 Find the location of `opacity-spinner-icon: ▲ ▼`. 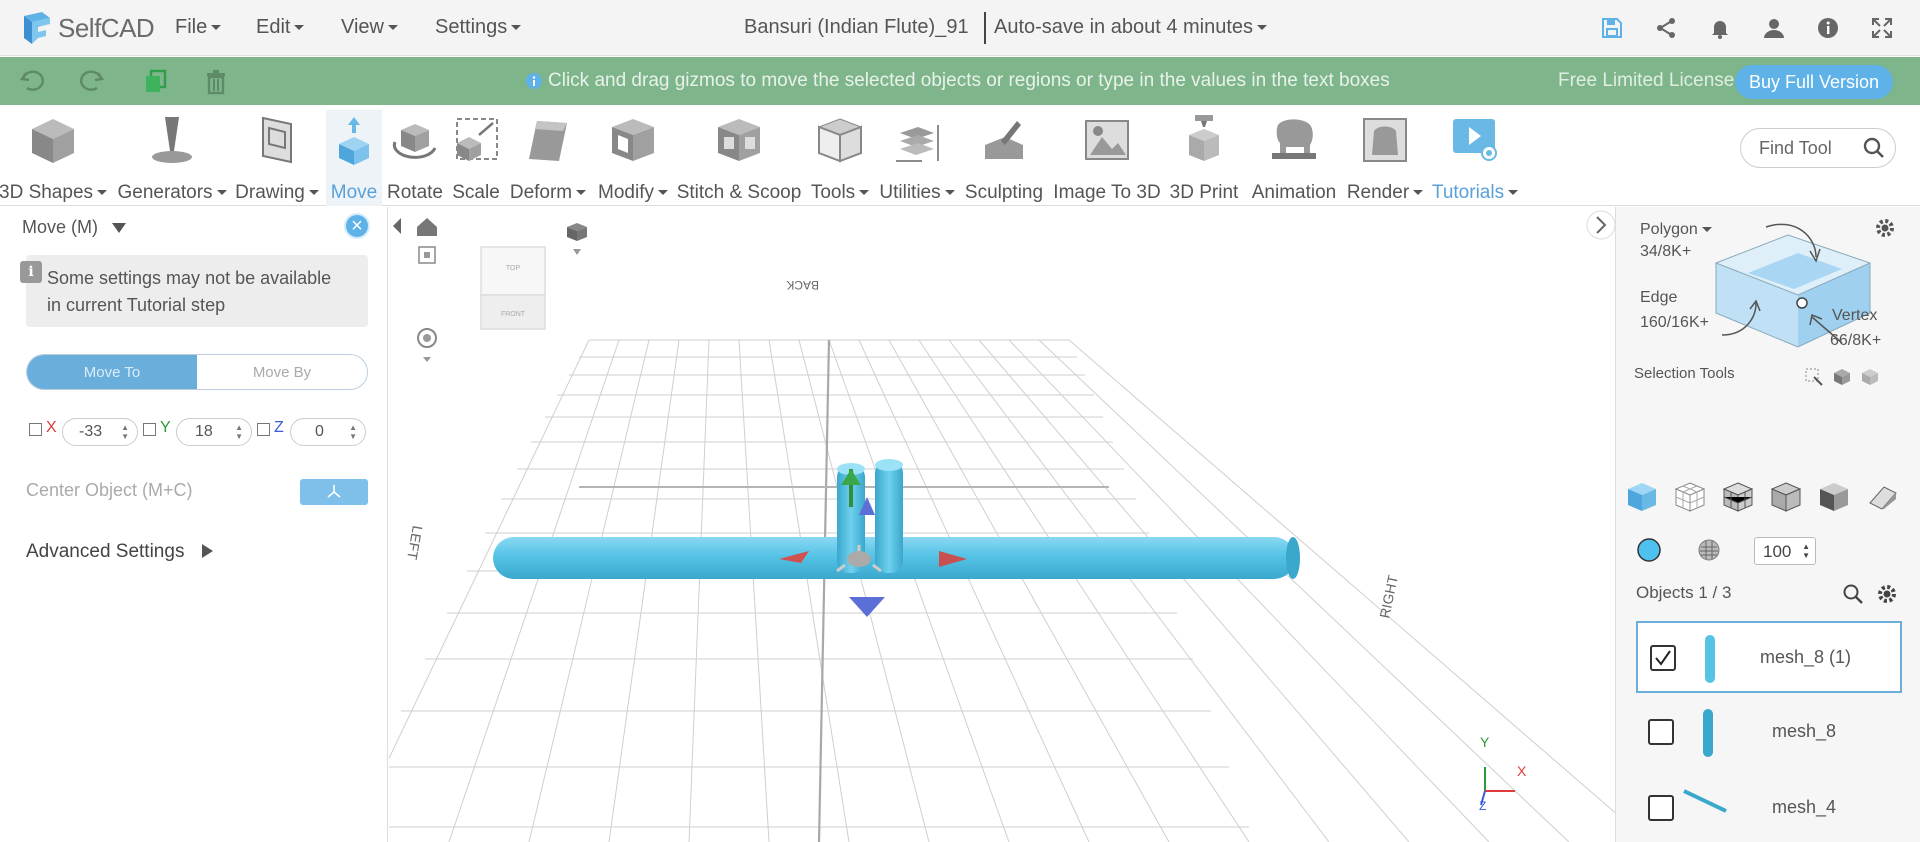

opacity-spinner-icon: ▲ ▼ is located at coordinates (1806, 551).